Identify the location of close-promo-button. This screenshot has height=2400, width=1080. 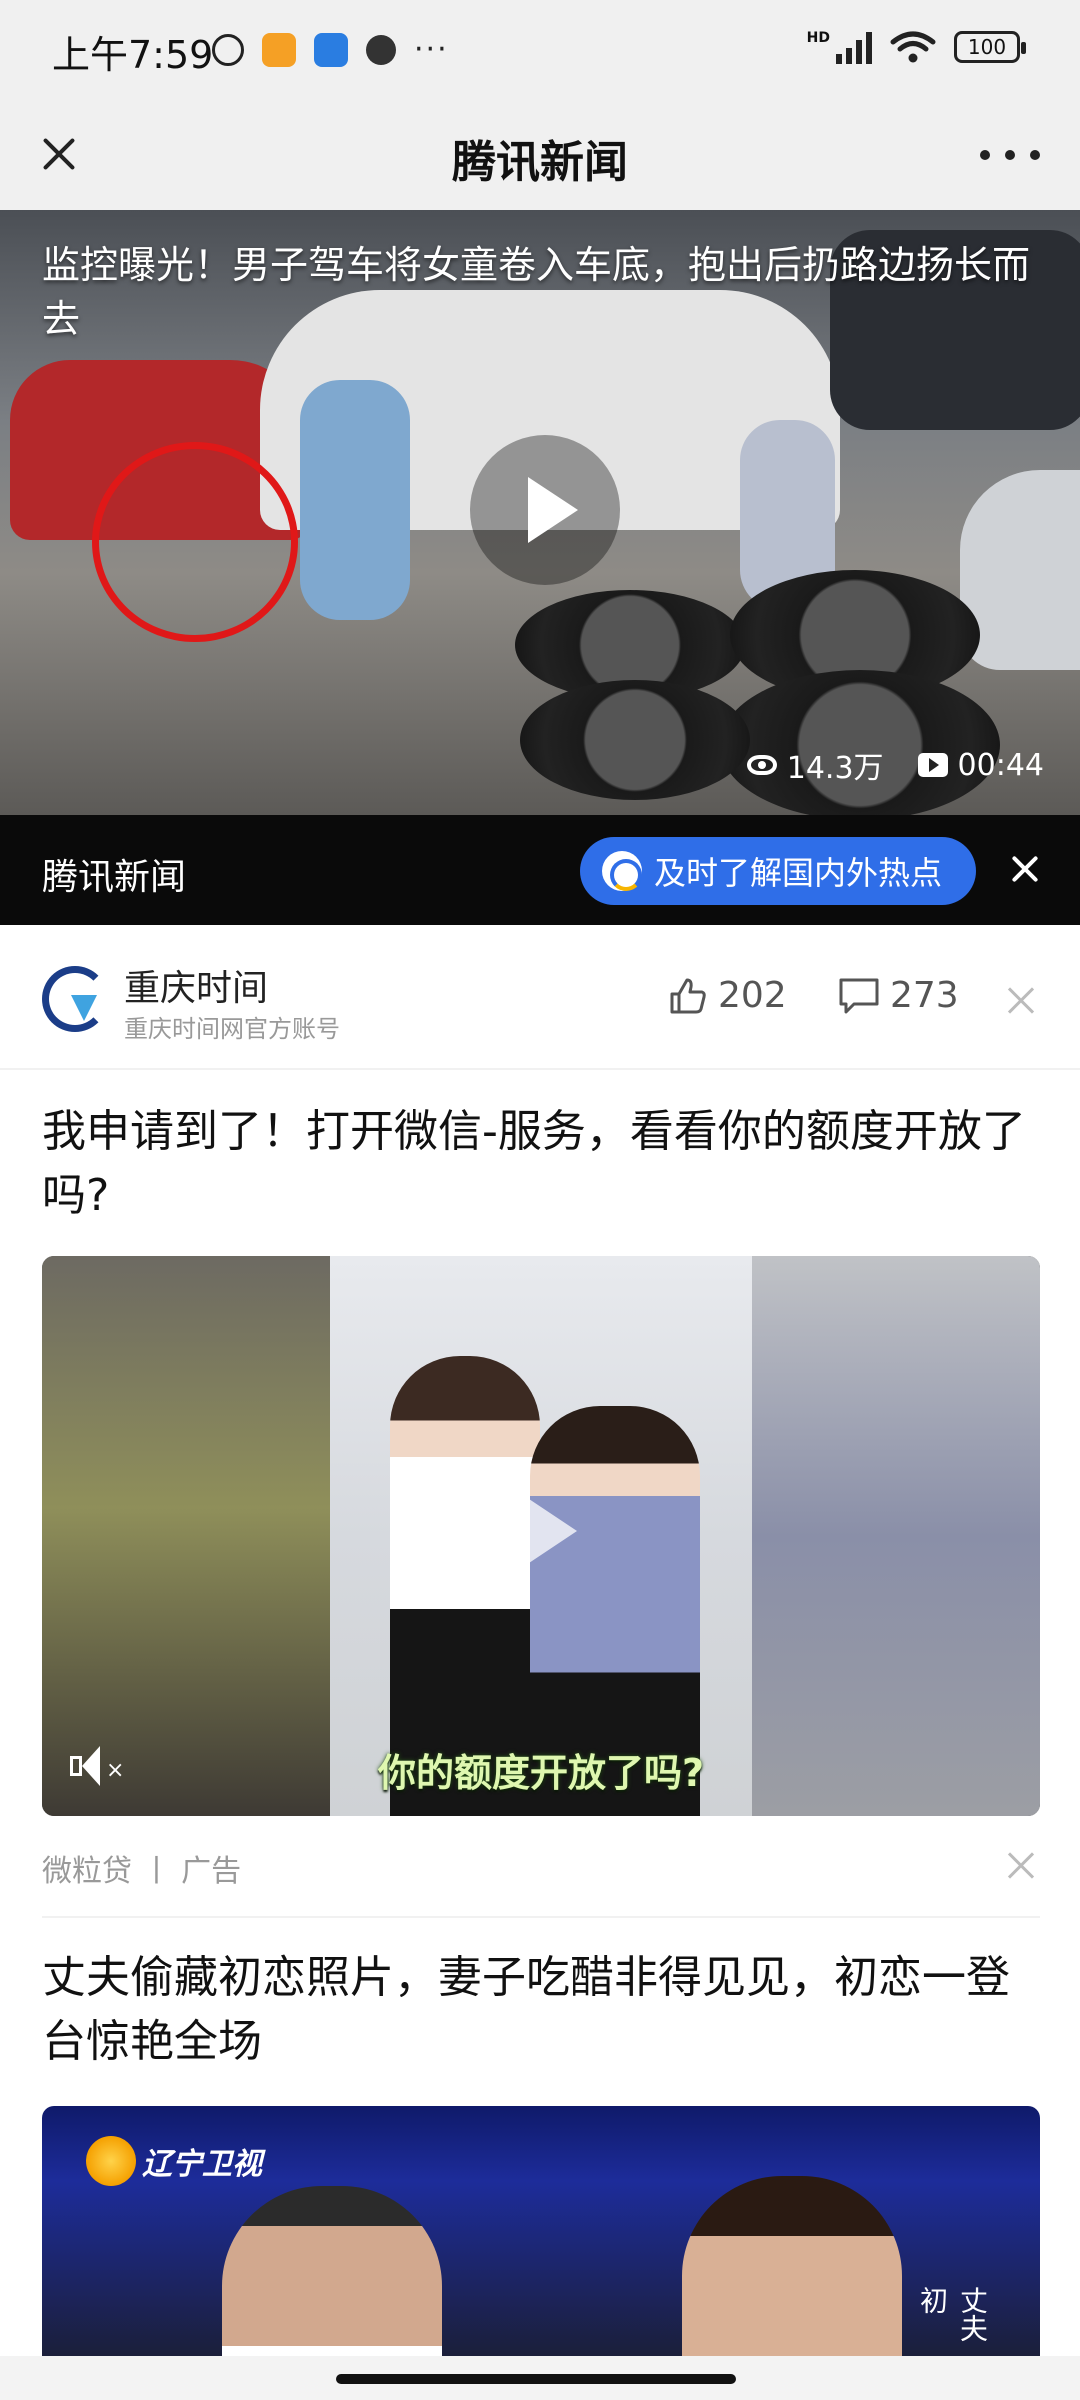
(1025, 868).